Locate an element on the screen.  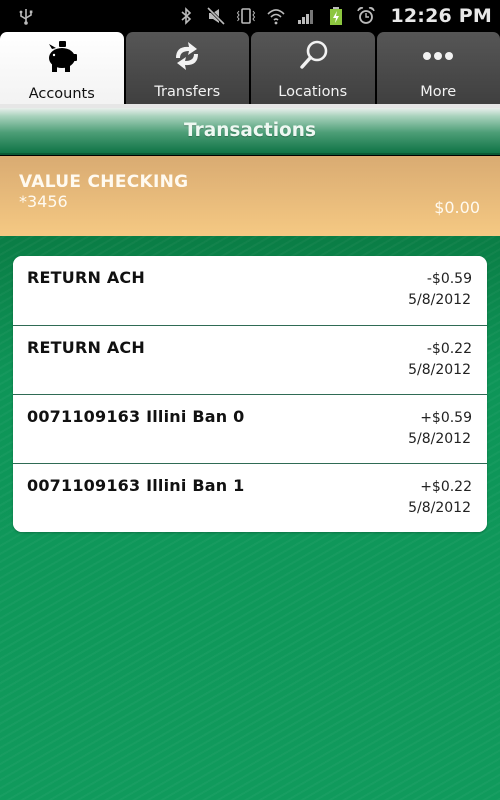
transaction-row: 0071109163 Illini Ban 0 +$0.59 5/8/2012 is located at coordinates (250, 428).